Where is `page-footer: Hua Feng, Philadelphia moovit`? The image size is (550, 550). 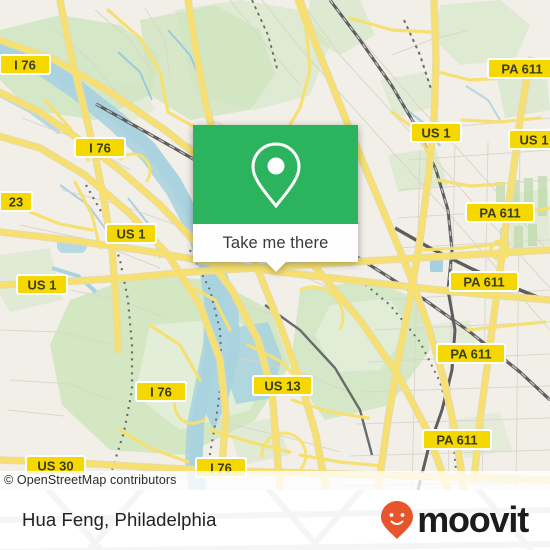
page-footer: Hua Feng, Philadelphia moovit is located at coordinates (275, 520).